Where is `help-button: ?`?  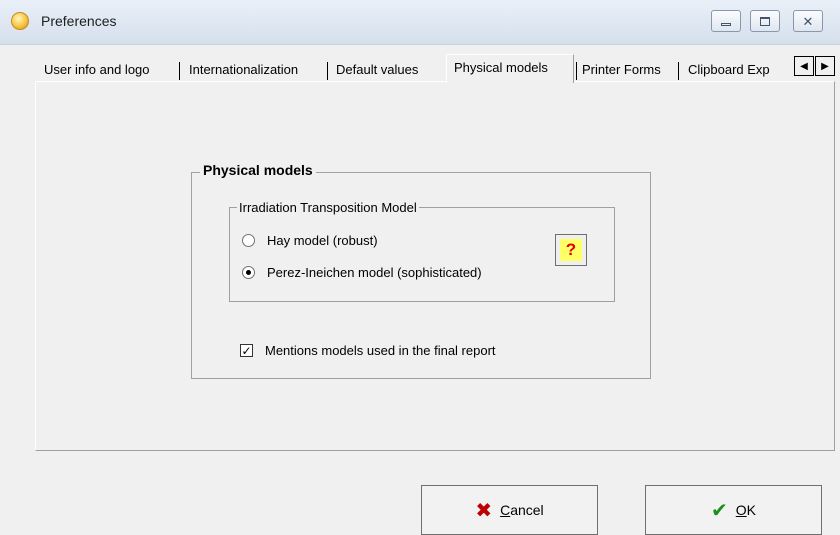 help-button: ? is located at coordinates (571, 250).